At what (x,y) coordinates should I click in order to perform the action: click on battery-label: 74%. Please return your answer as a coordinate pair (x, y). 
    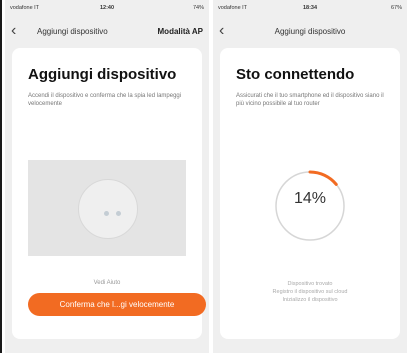
    Looking at the image, I should click on (198, 8).